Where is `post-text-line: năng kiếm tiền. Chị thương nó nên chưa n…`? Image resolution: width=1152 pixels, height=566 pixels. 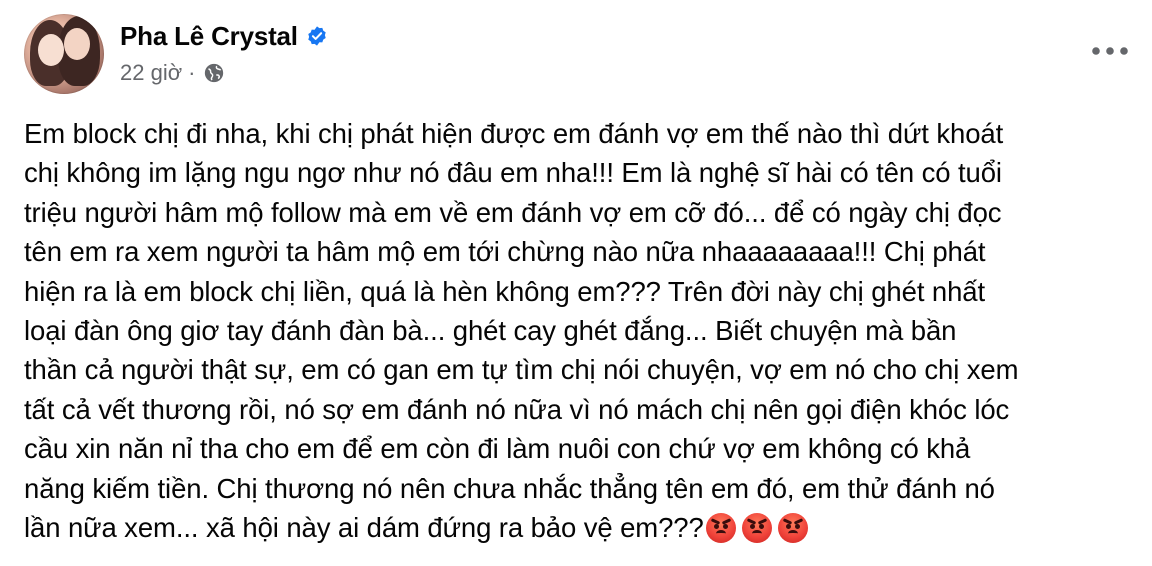 post-text-line: năng kiếm tiền. Chị thương nó nên chưa n… is located at coordinates (509, 488).